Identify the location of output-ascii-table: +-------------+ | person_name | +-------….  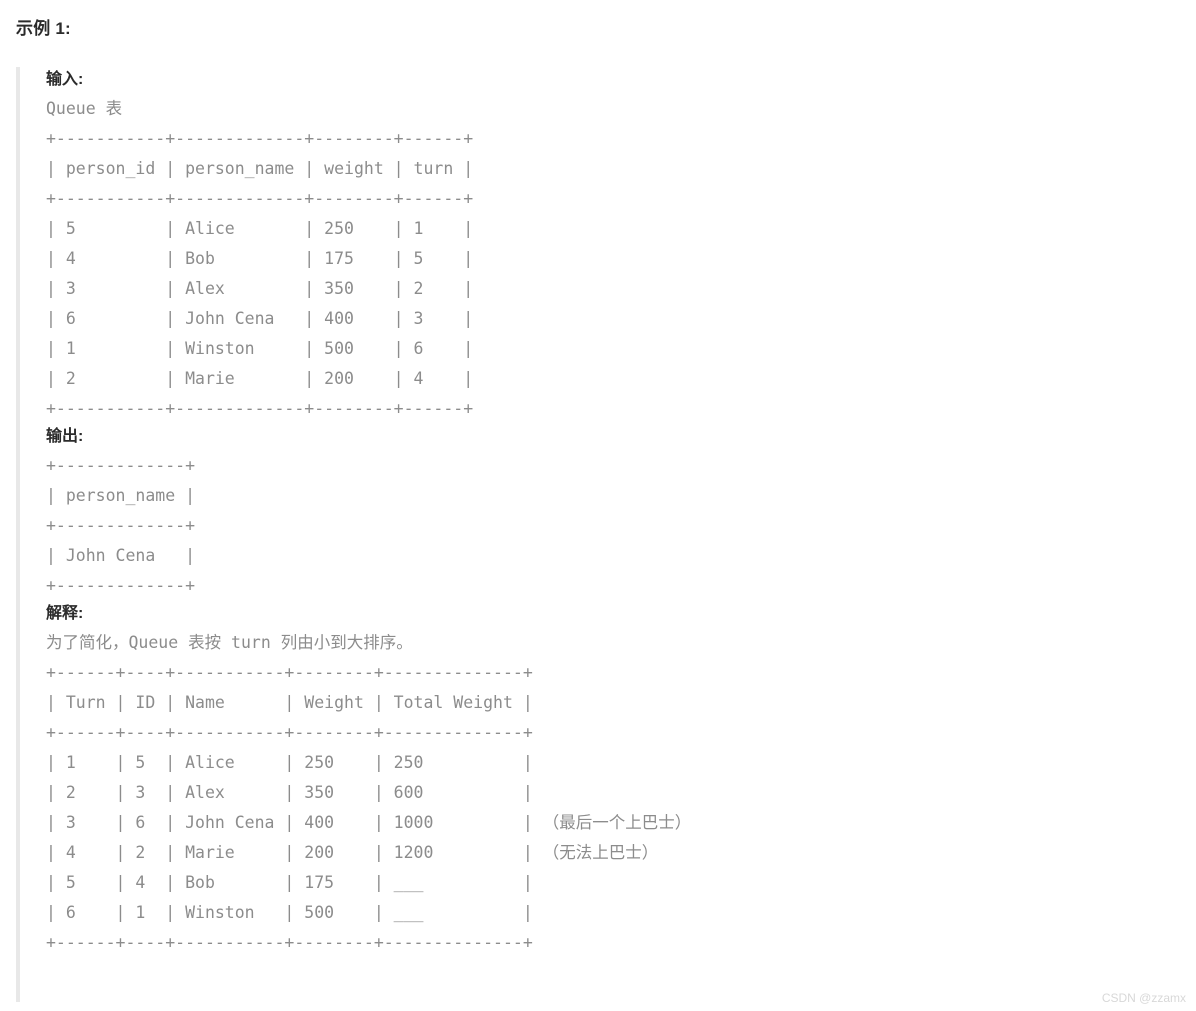
(121, 525).